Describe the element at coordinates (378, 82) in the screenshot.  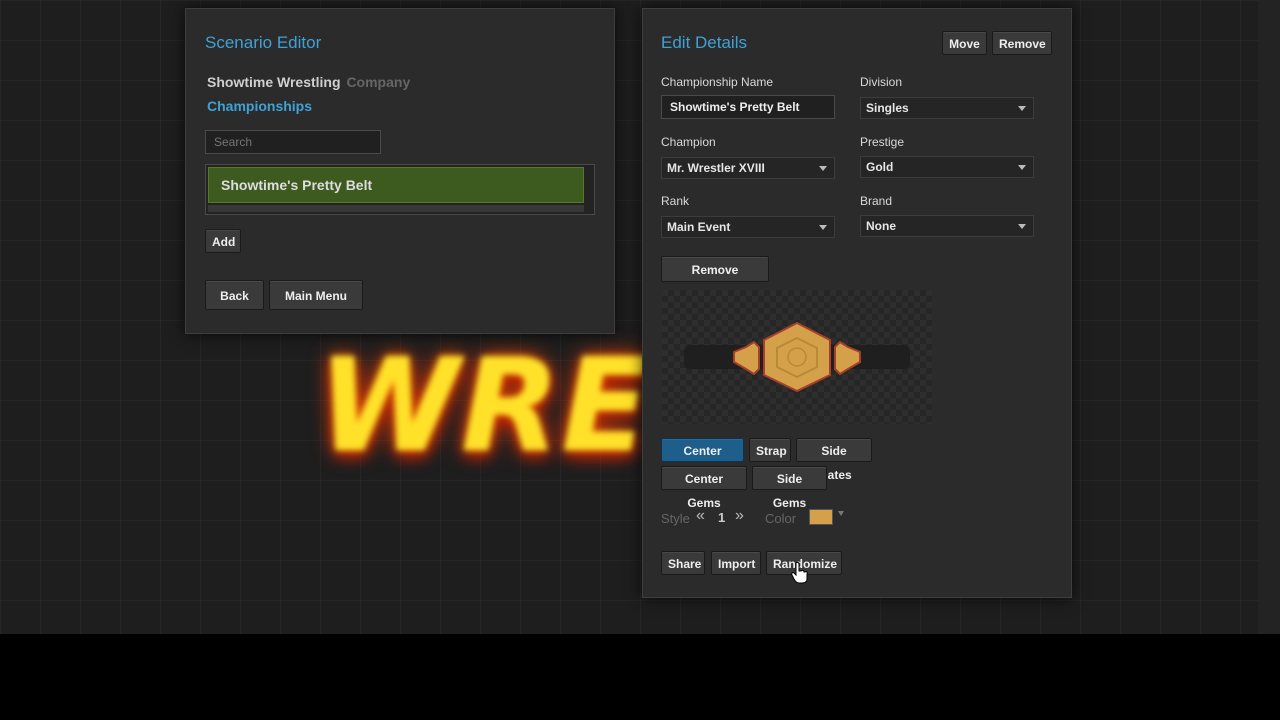
I see `company-label: Company` at that location.